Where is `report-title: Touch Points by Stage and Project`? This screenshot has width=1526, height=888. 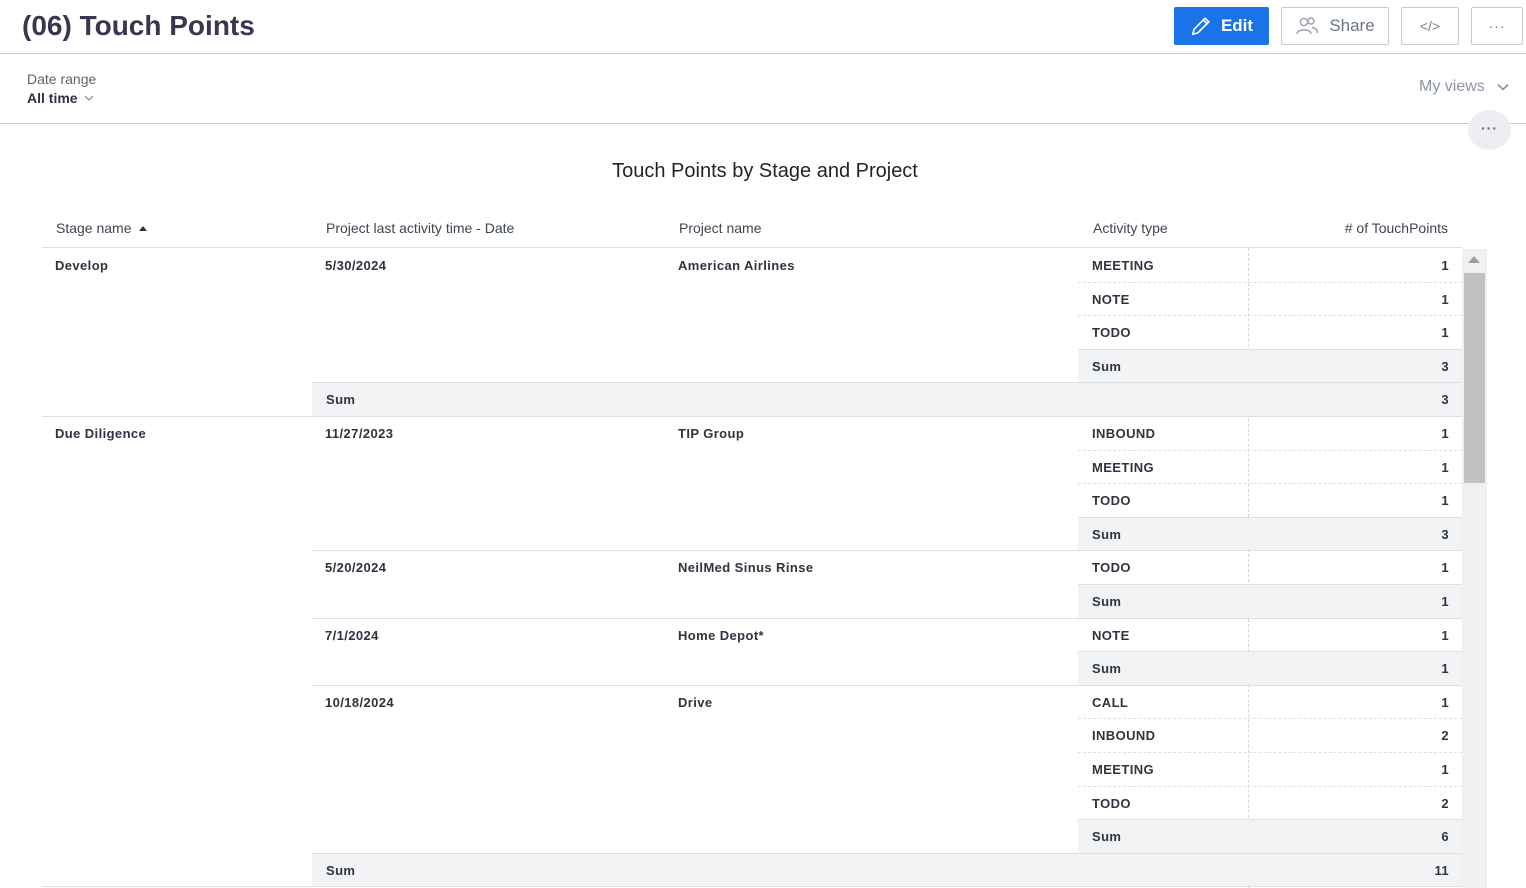
report-title: Touch Points by Stage and Project is located at coordinates (765, 171).